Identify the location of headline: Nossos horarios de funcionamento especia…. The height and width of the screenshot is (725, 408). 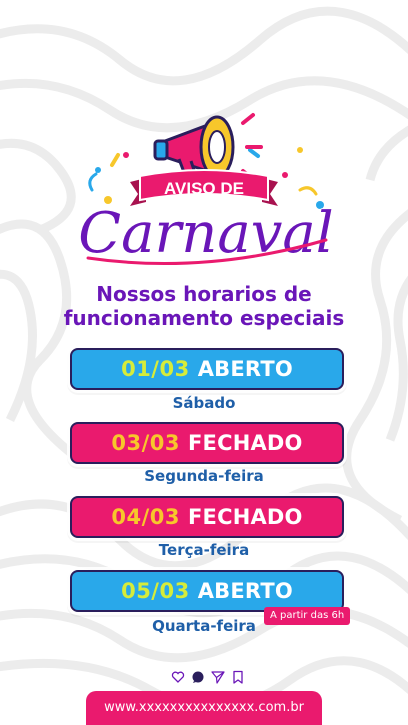
(204, 306).